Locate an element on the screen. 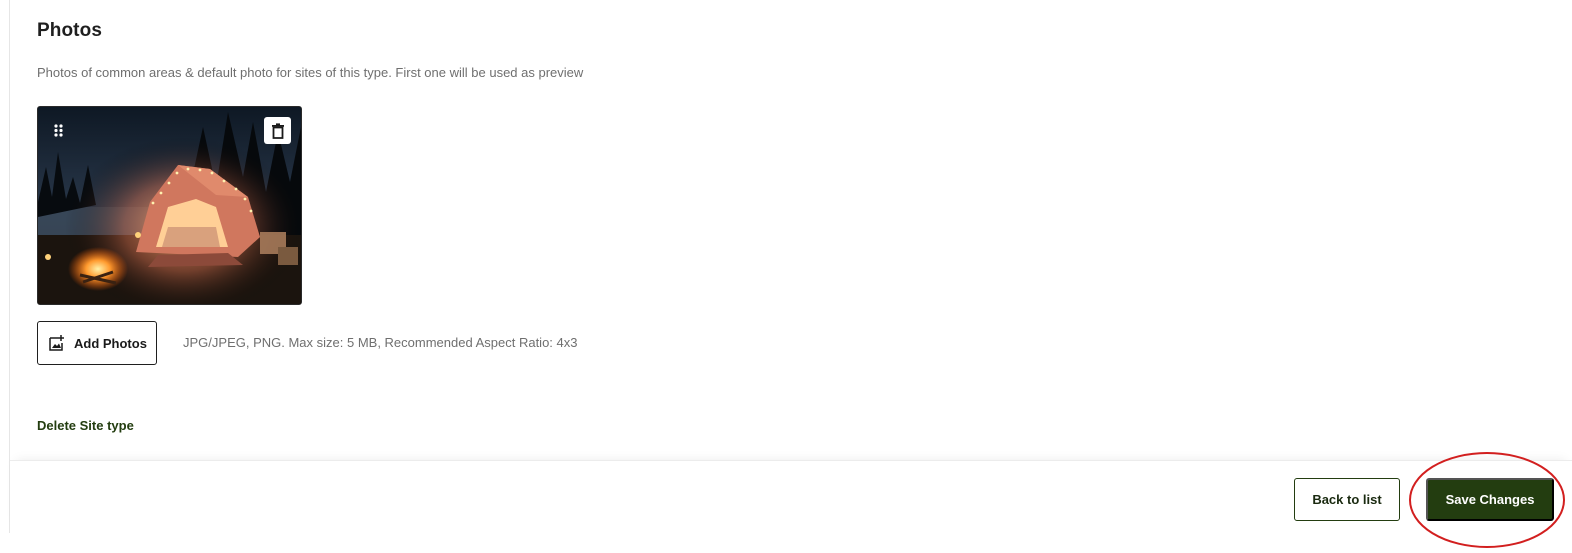 The width and height of the screenshot is (1572, 553). add-photos-label: Add Photos is located at coordinates (110, 343).